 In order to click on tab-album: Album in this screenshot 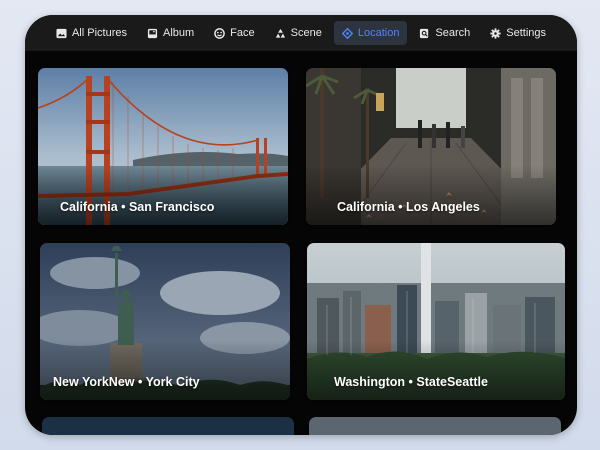, I will do `click(170, 33)`.